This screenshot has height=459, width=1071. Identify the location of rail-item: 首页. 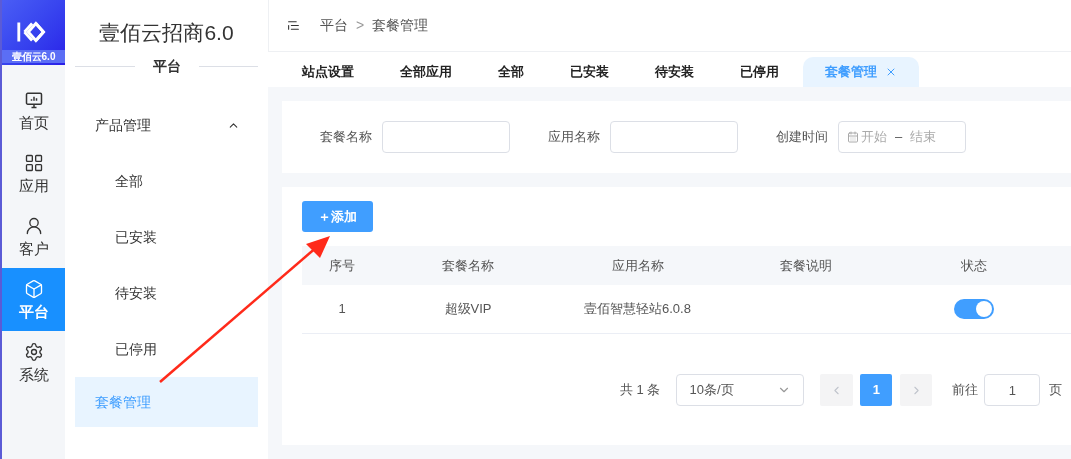
(33, 110).